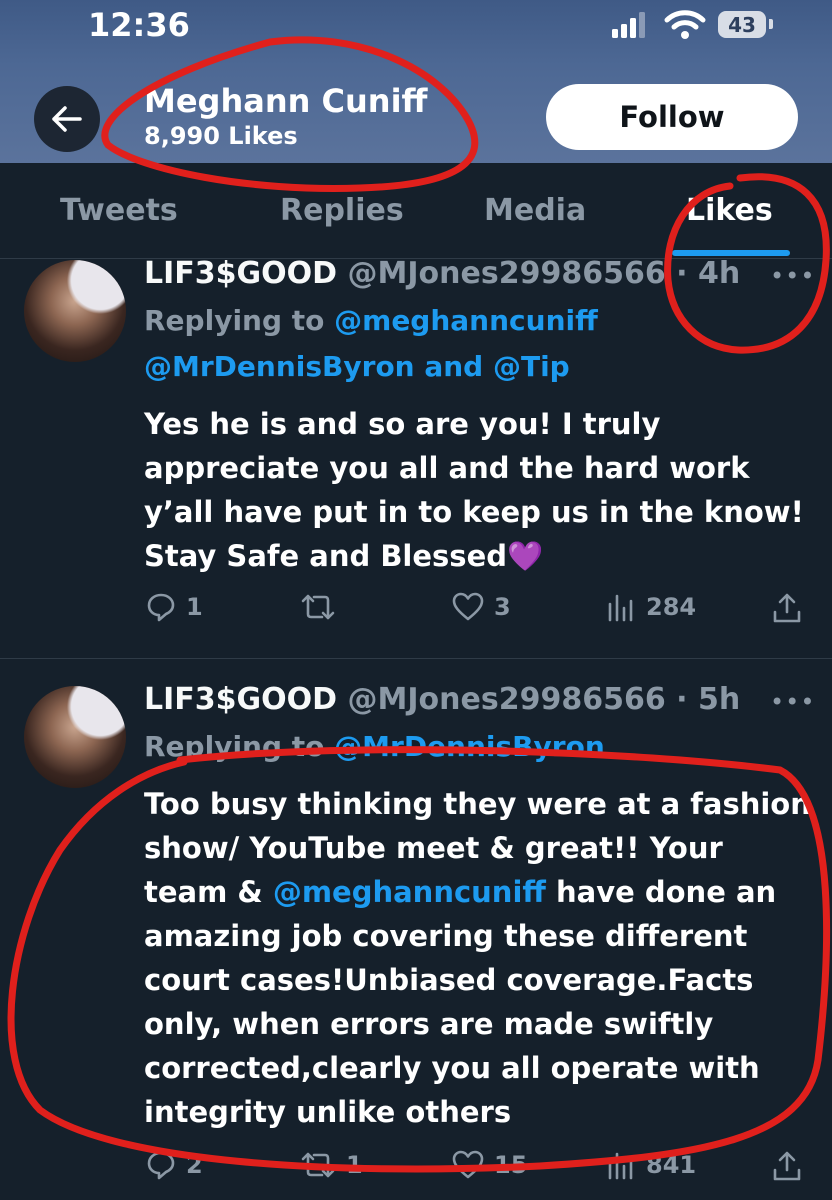 The width and height of the screenshot is (832, 1200). I want to click on profile-name: Meghann Cuniff, so click(286, 101).